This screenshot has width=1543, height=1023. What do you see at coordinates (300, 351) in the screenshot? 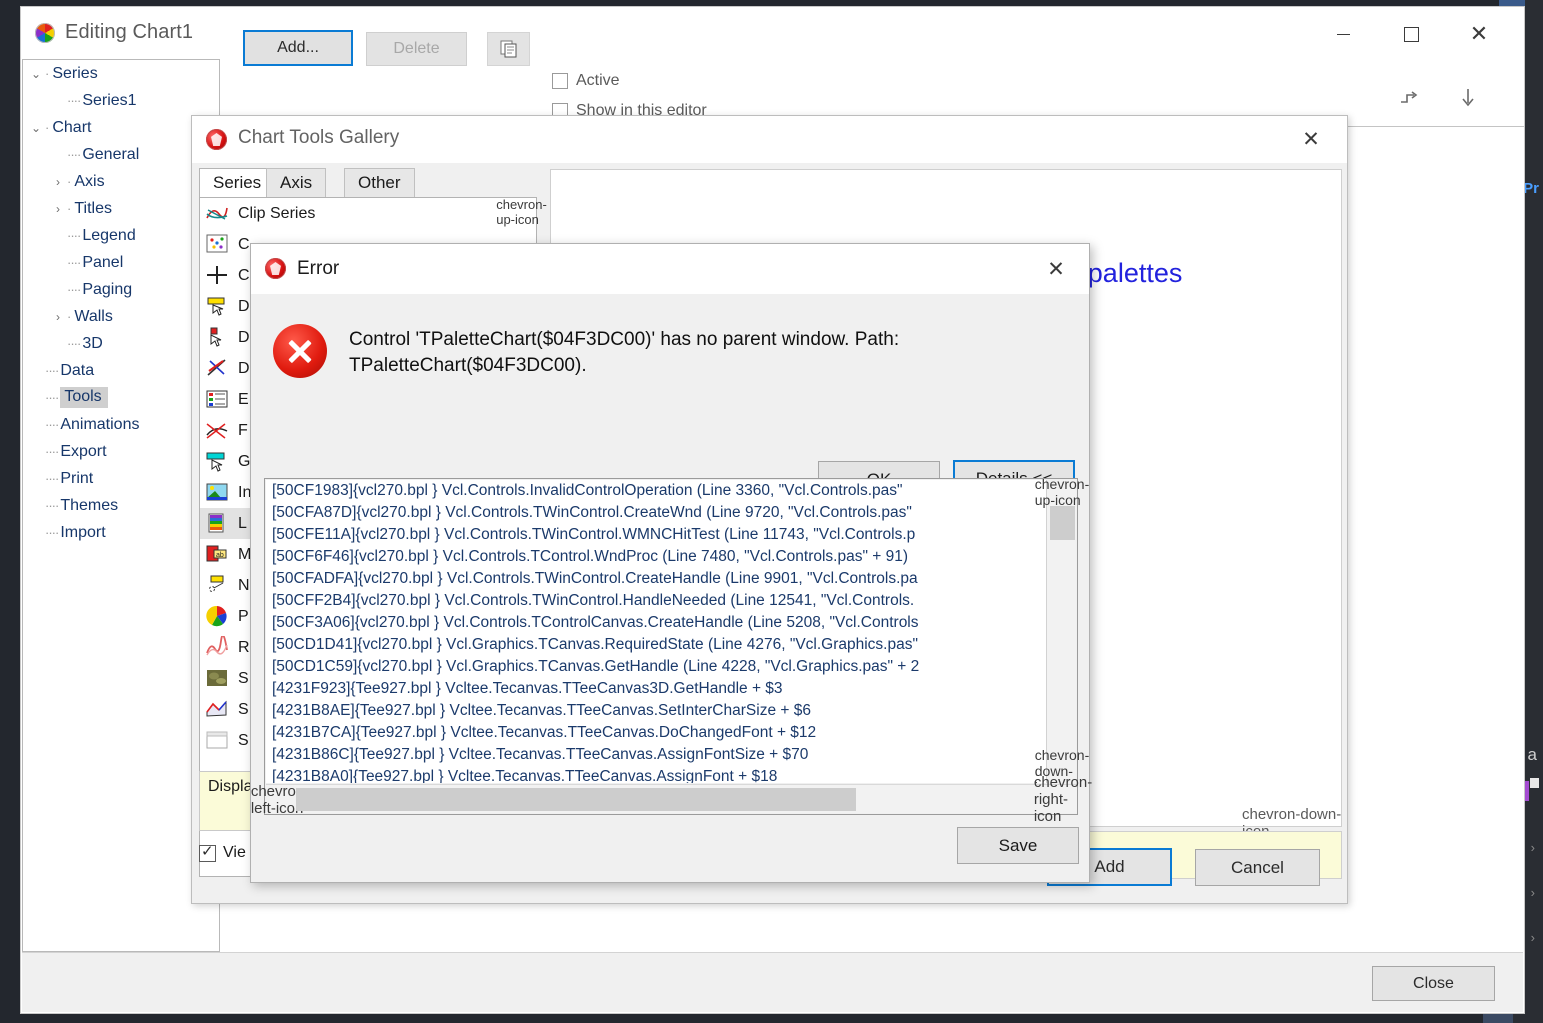
I see `error-x-icon` at bounding box center [300, 351].